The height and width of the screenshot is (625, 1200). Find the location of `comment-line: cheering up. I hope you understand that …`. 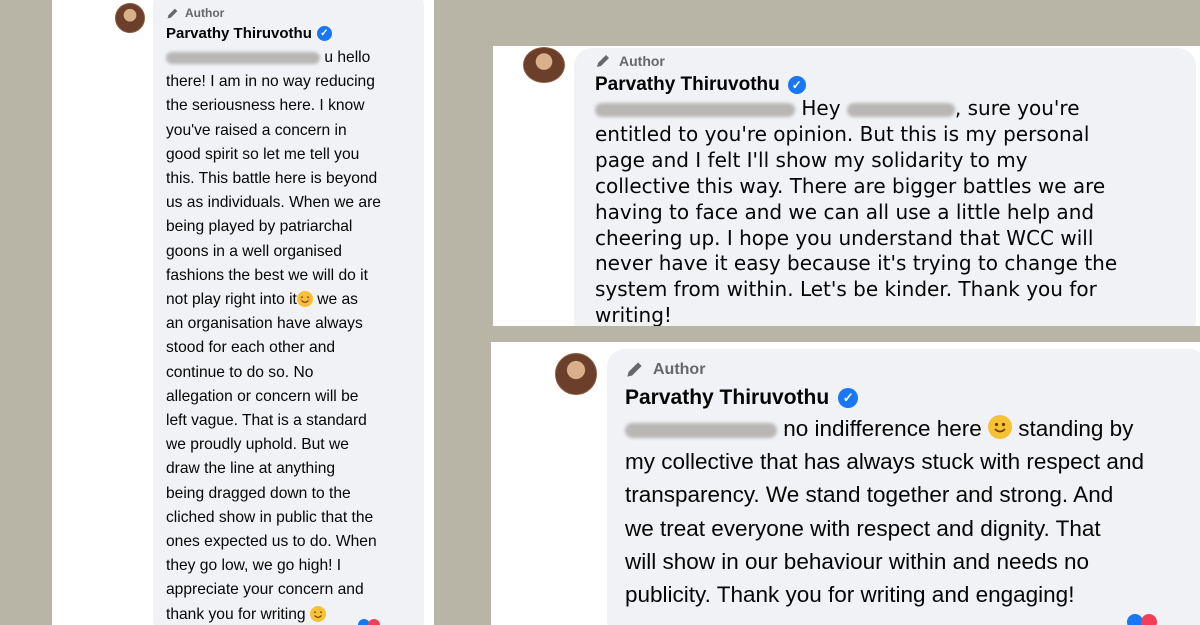

comment-line: cheering up. I hope you understand that … is located at coordinates (844, 237).